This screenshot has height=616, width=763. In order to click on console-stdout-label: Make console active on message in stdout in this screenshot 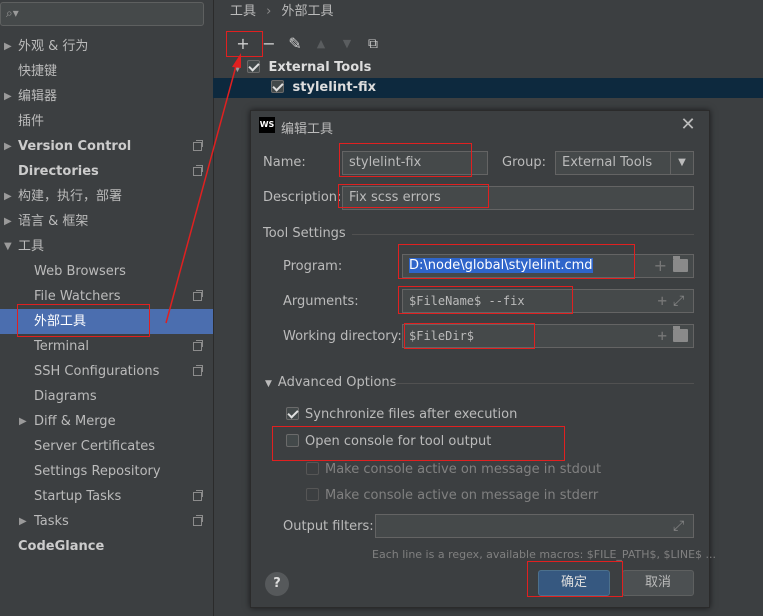, I will do `click(463, 469)`.